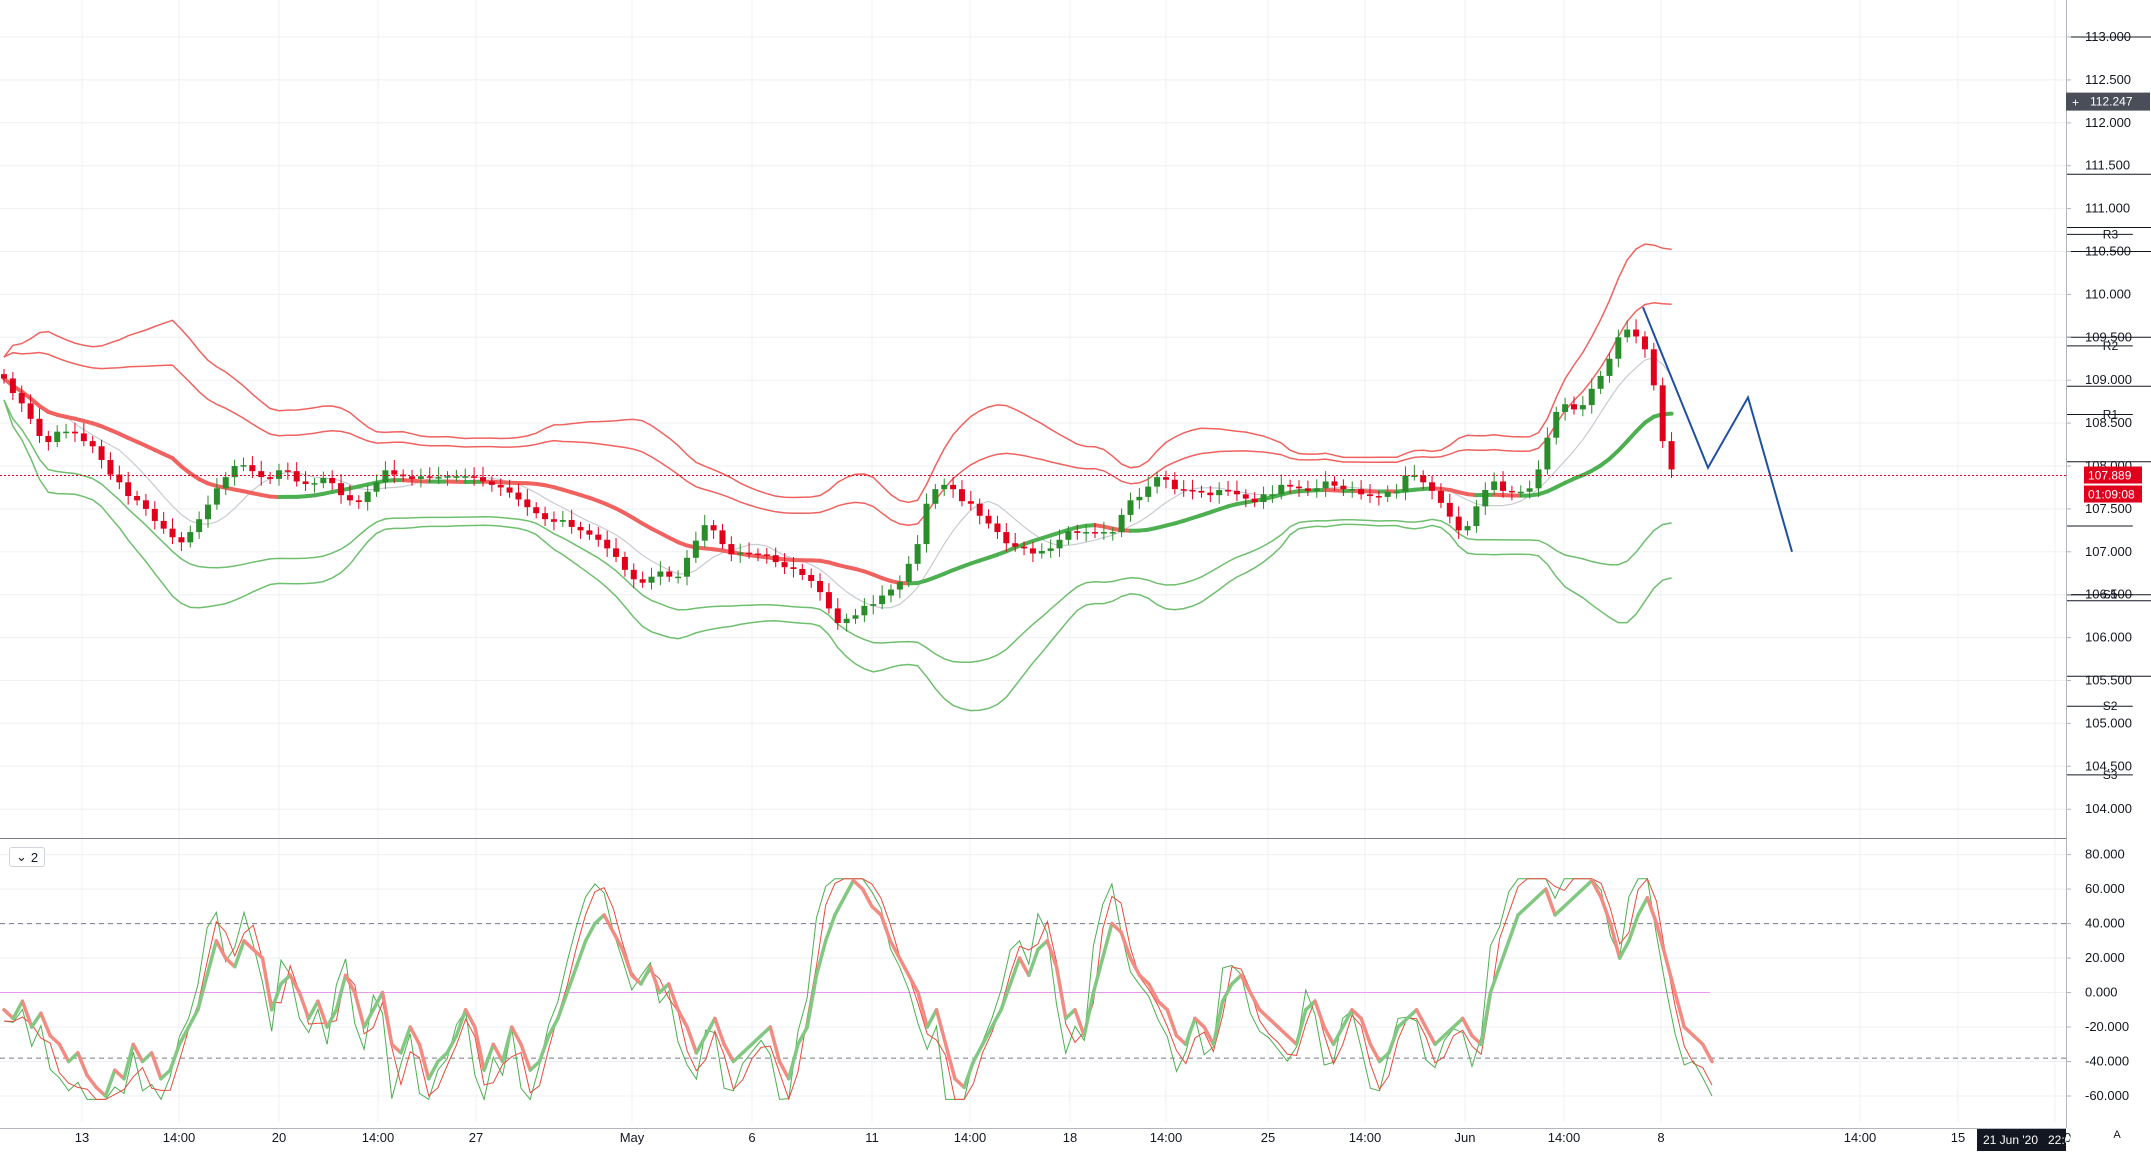 The width and height of the screenshot is (2151, 1153). Describe the element at coordinates (2108, 79) in the screenshot. I see `price-tick-label: 112.500` at that location.